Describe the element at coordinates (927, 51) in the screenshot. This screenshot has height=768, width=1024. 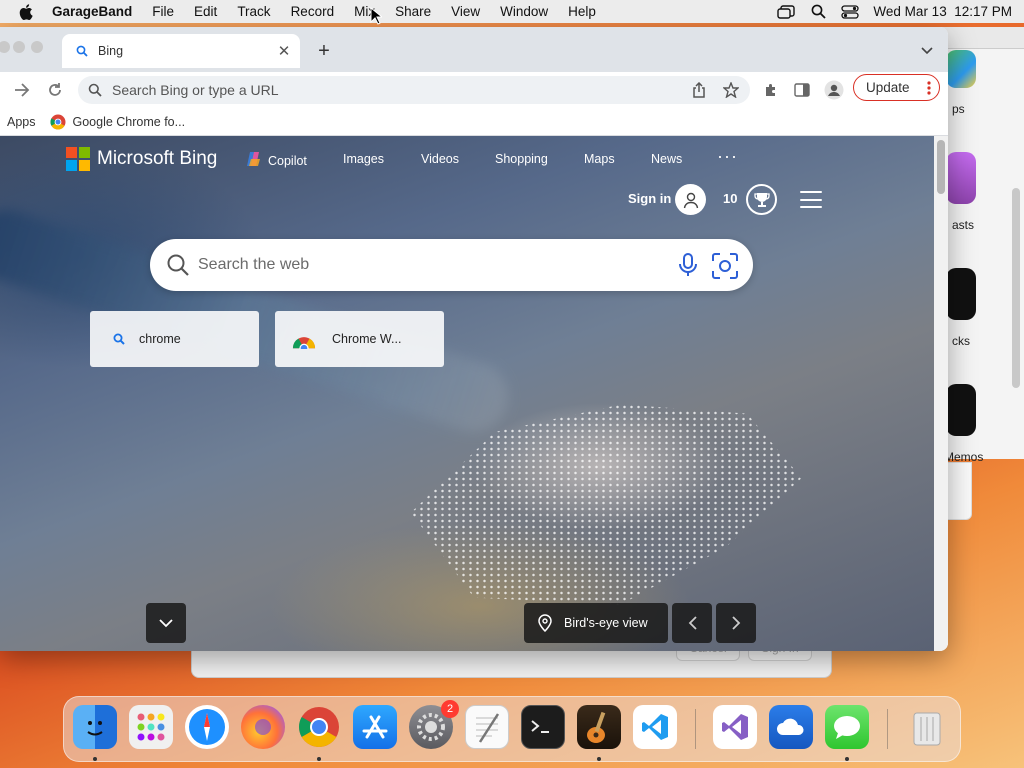
I see `tab-search-chevron-icon` at that location.